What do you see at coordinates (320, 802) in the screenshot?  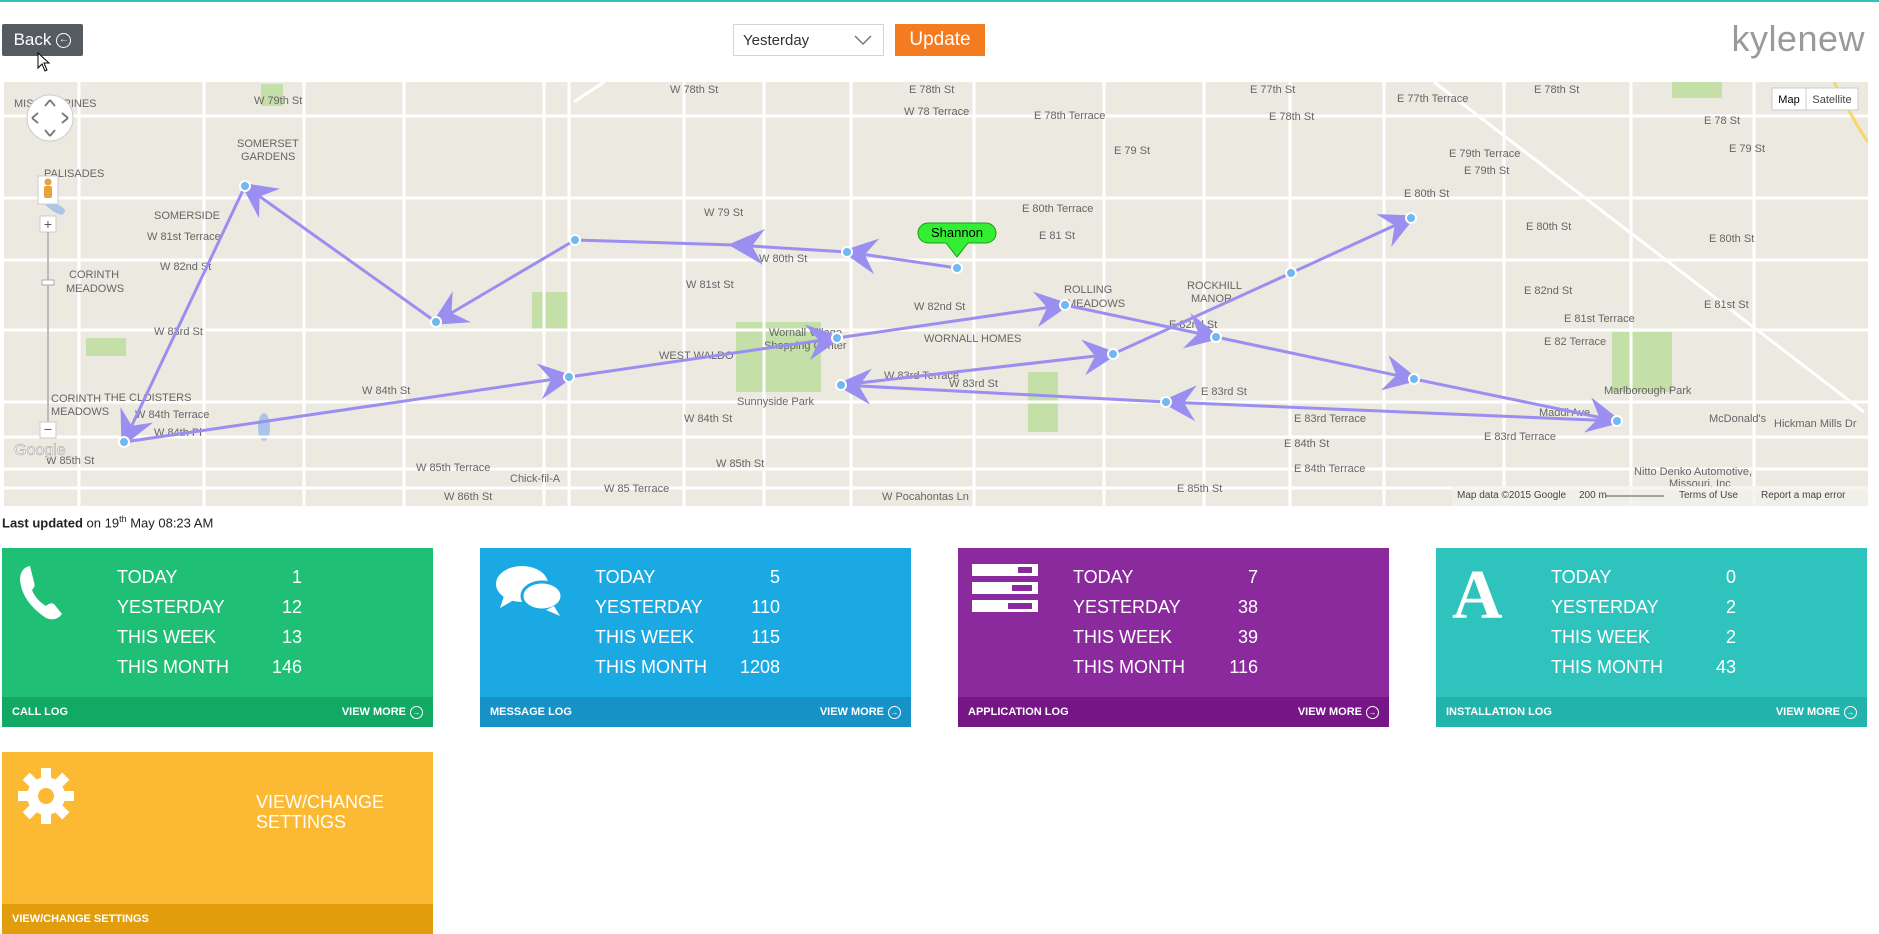 I see `settings-label-line1: VIEW/CHANGE` at bounding box center [320, 802].